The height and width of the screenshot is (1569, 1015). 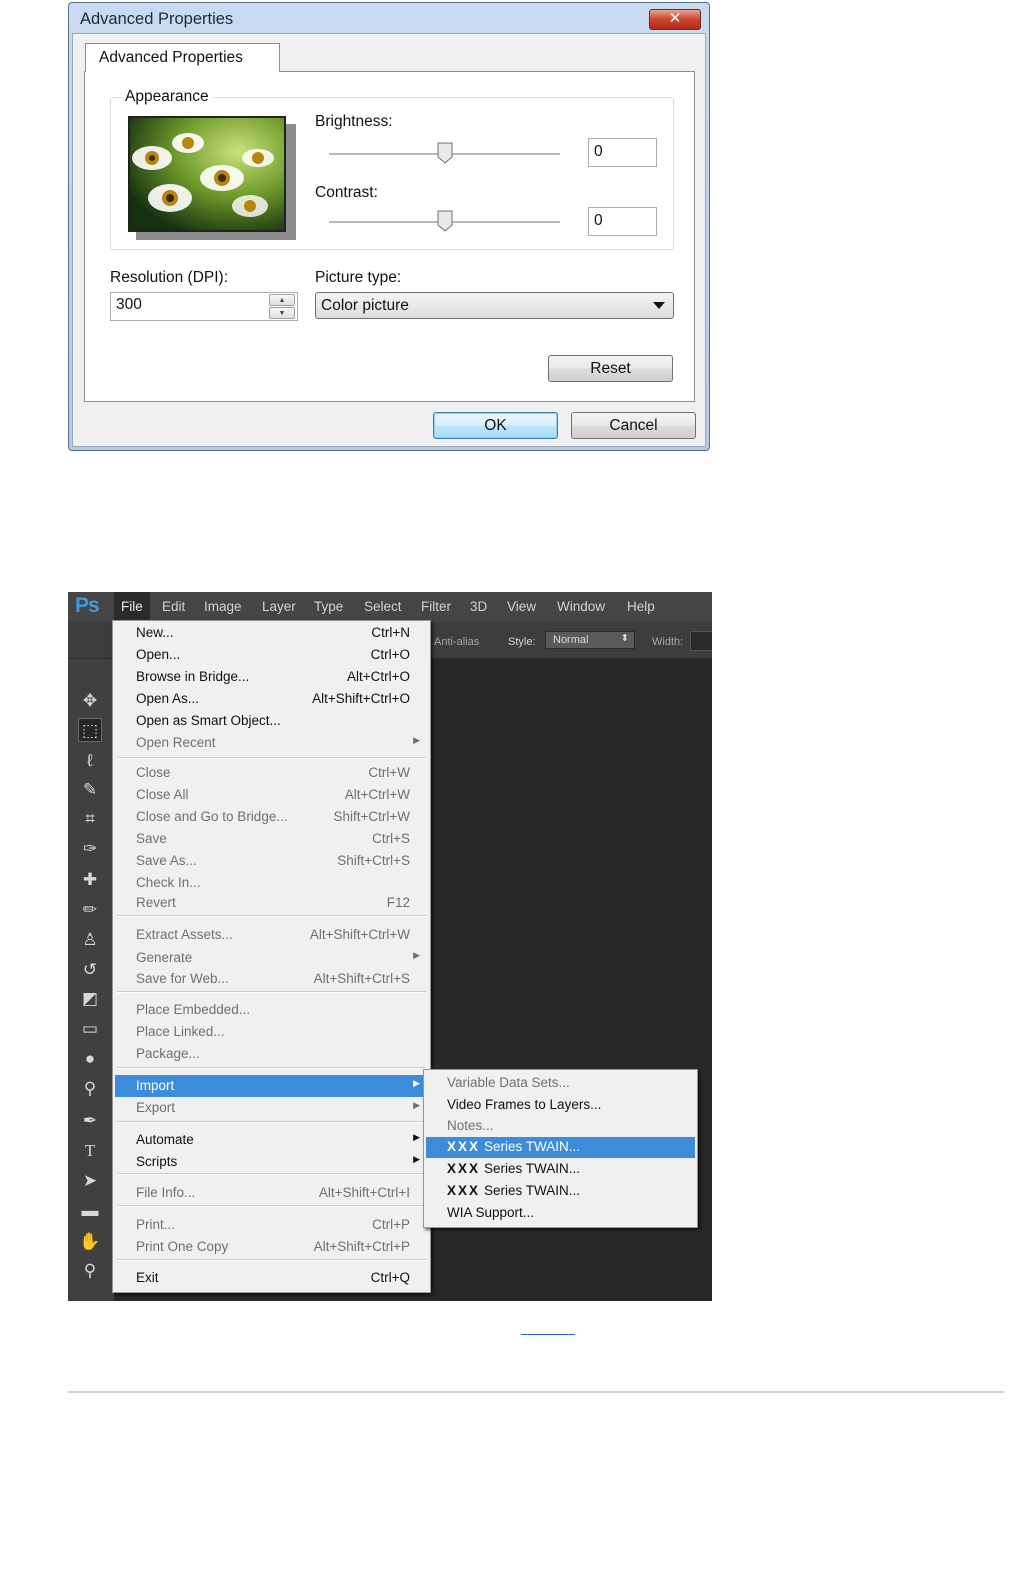 What do you see at coordinates (548, 1334) in the screenshot?
I see `link` at bounding box center [548, 1334].